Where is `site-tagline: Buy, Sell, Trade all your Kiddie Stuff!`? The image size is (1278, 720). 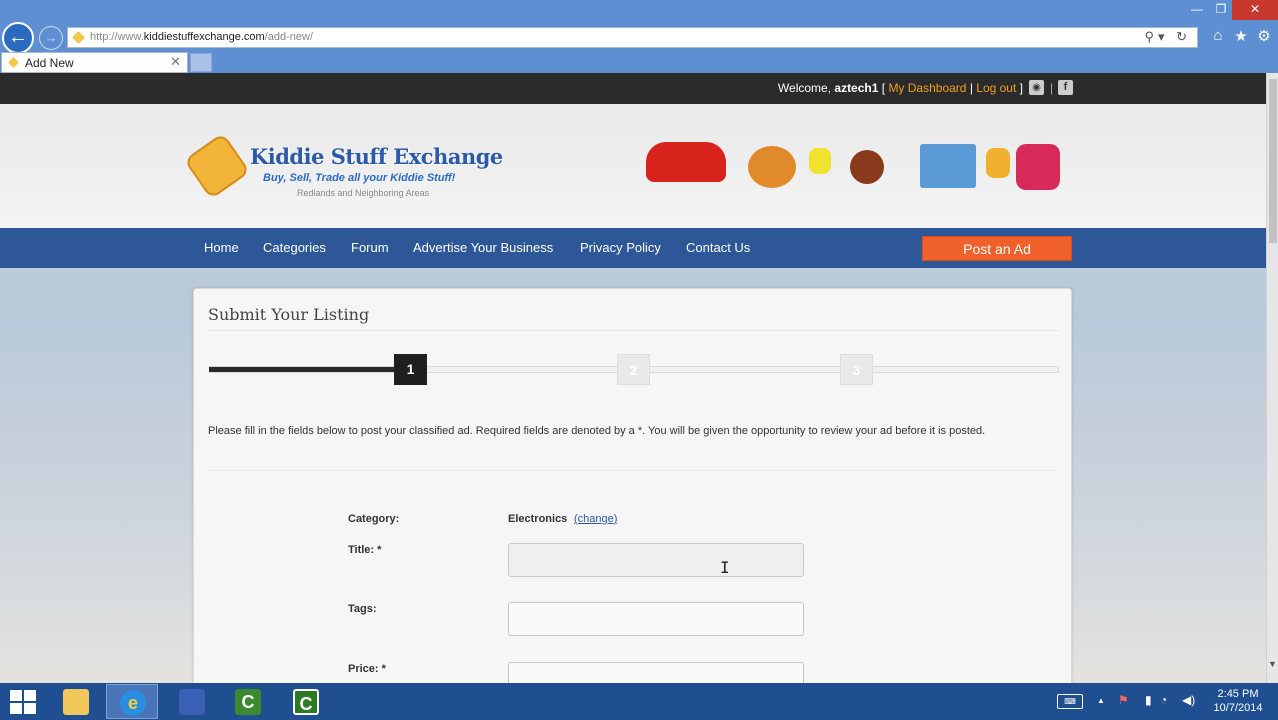 site-tagline: Buy, Sell, Trade all your Kiddie Stuff! is located at coordinates (359, 178).